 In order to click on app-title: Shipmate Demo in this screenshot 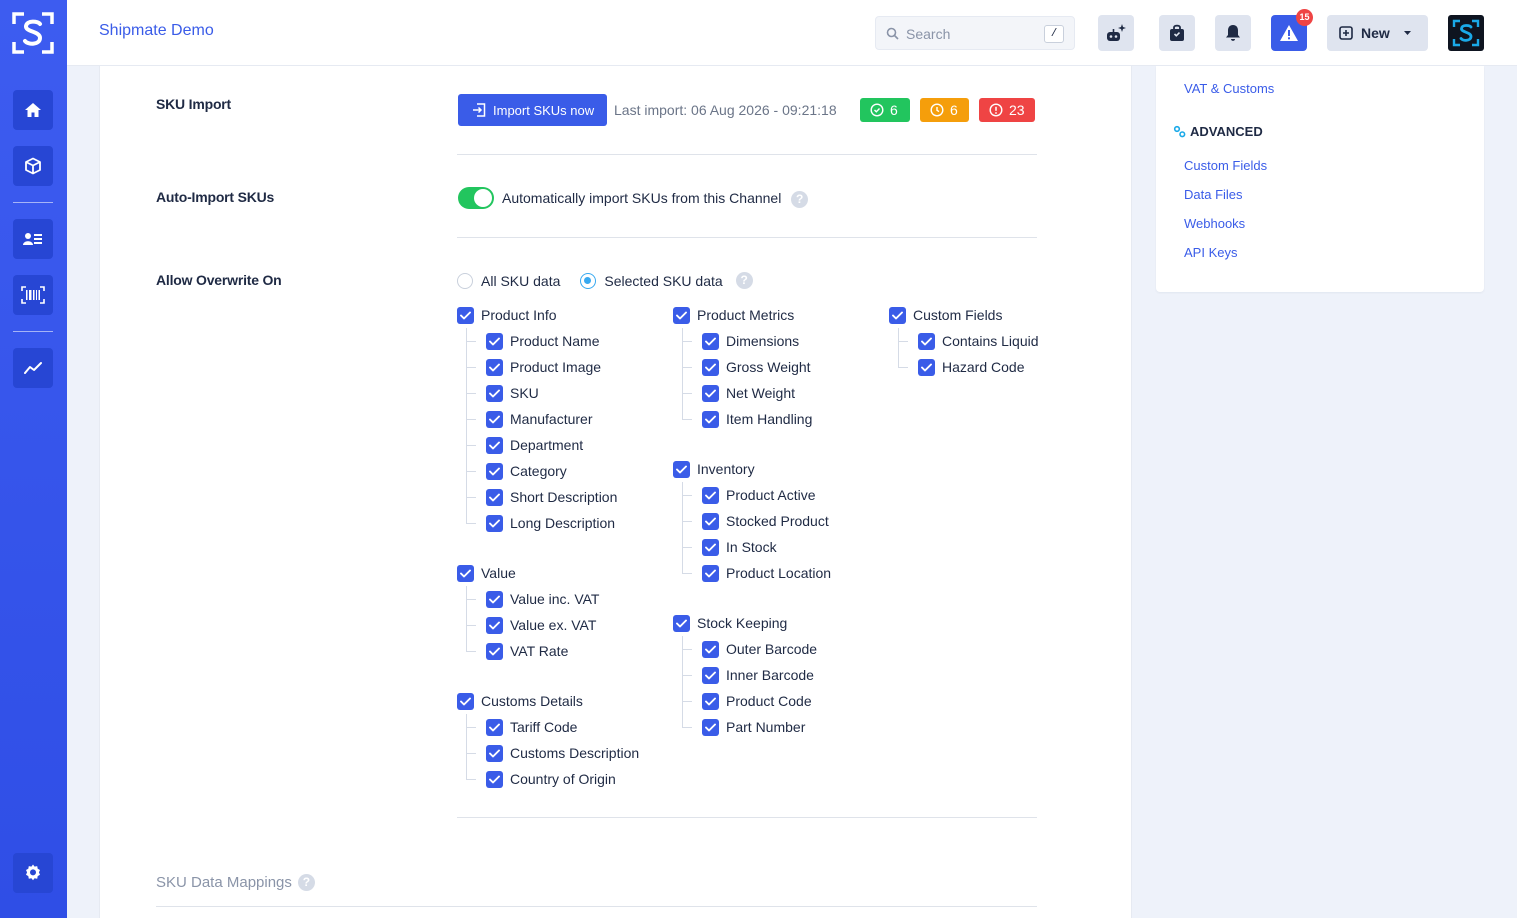, I will do `click(156, 31)`.